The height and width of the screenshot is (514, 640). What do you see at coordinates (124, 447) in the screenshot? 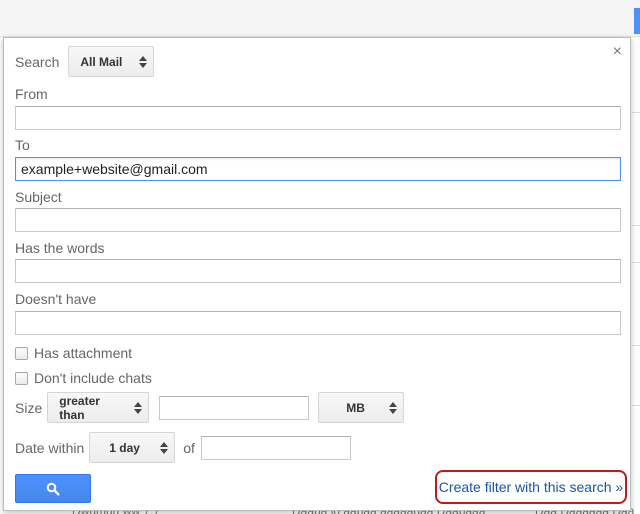
I see `date-within-value: 1 day` at bounding box center [124, 447].